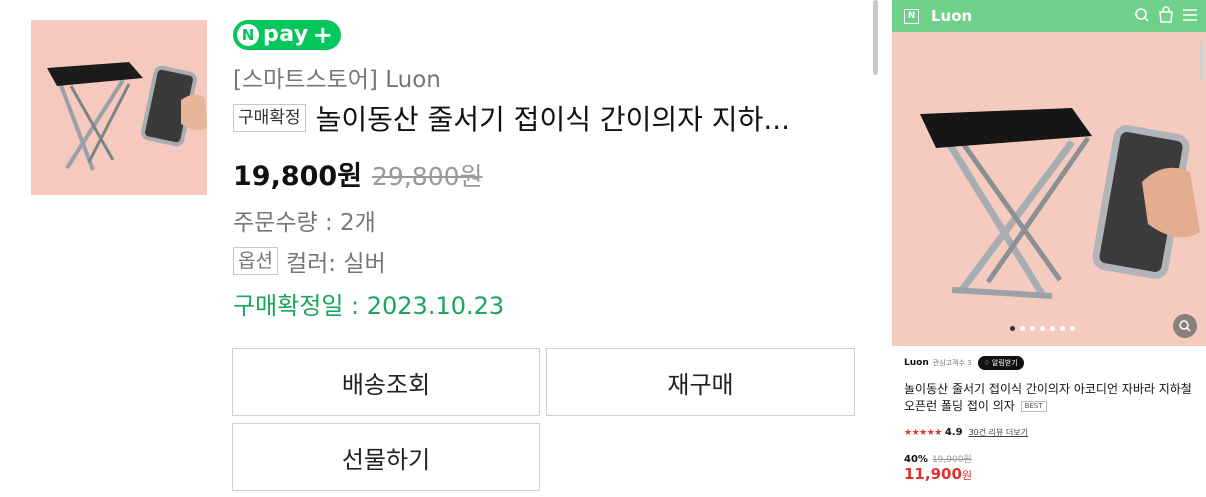 The image size is (1206, 497). I want to click on option-row: 옵션 컬러: 실버, so click(309, 261).